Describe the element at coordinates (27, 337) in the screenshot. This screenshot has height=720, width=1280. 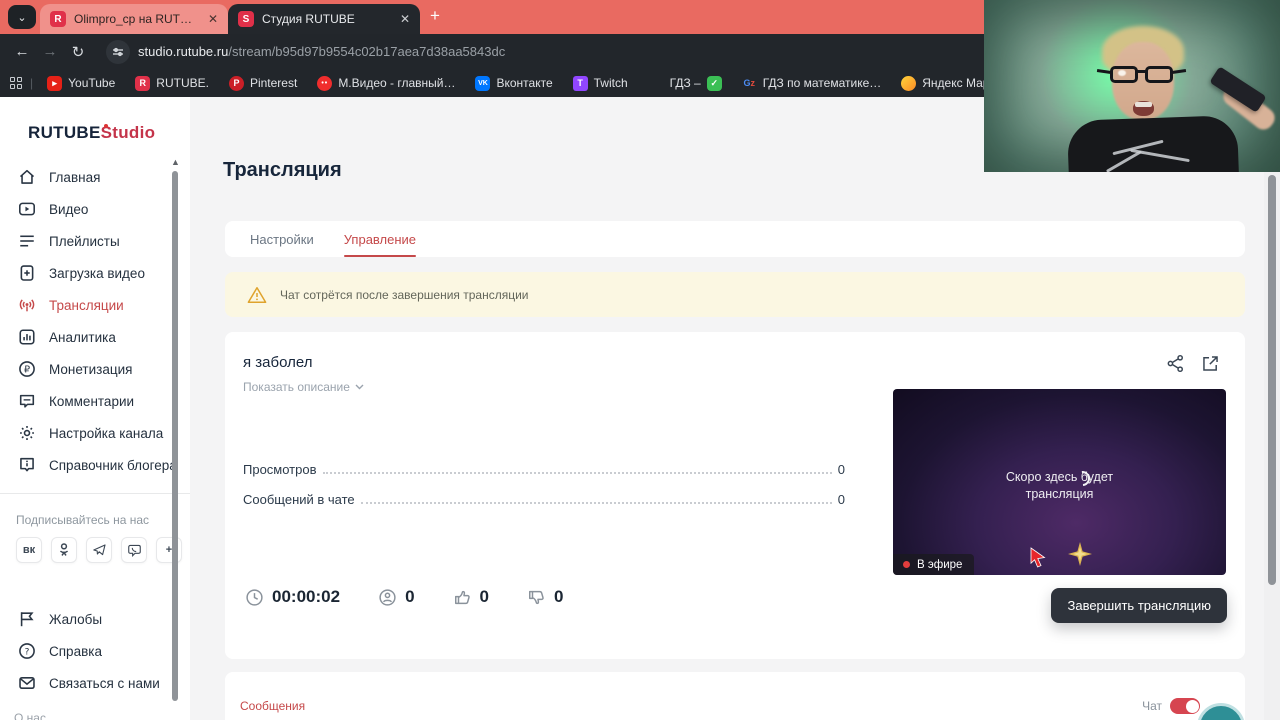
I see `analytics-icon` at that location.